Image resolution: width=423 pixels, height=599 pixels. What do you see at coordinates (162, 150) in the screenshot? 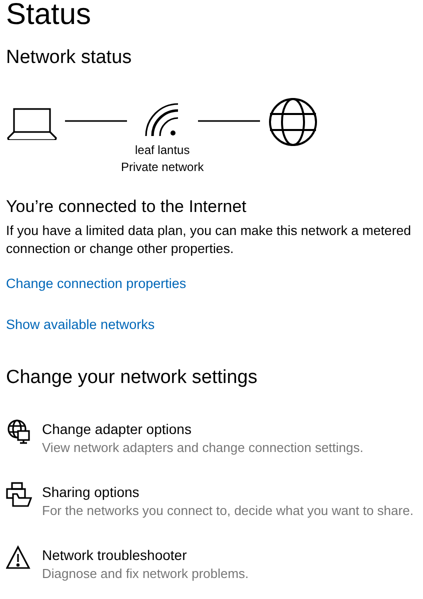
I see `network-name: leaf lantus` at bounding box center [162, 150].